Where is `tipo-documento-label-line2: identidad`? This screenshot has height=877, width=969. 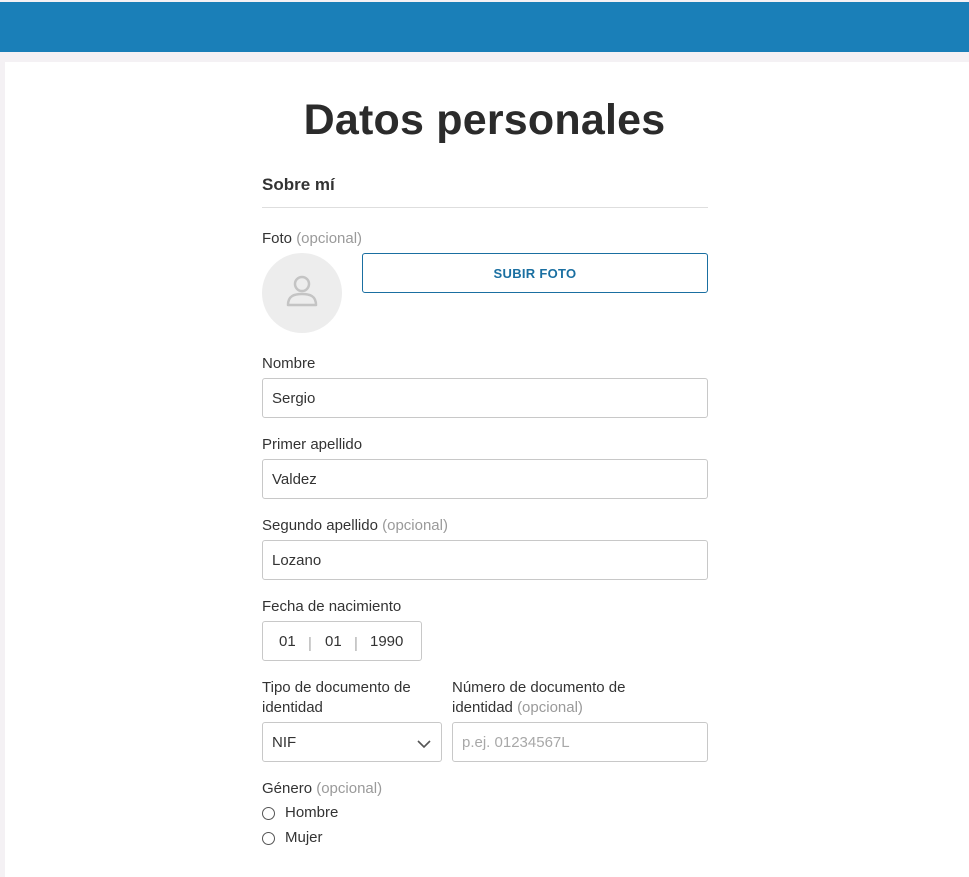
tipo-documento-label-line2: identidad is located at coordinates (292, 707).